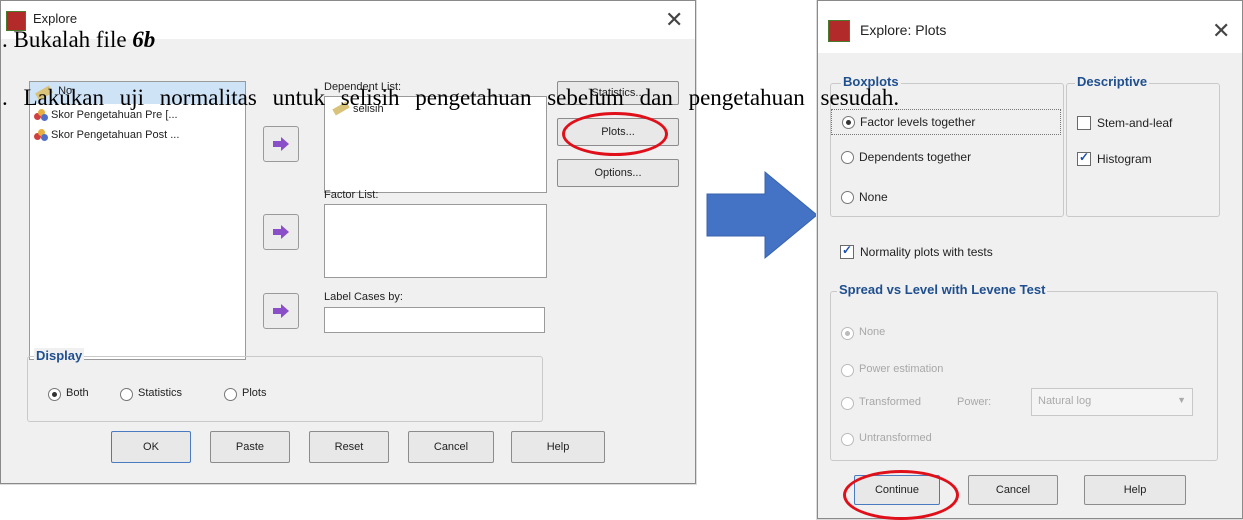 The image size is (1243, 520). What do you see at coordinates (435, 241) in the screenshot?
I see `factor-list` at bounding box center [435, 241].